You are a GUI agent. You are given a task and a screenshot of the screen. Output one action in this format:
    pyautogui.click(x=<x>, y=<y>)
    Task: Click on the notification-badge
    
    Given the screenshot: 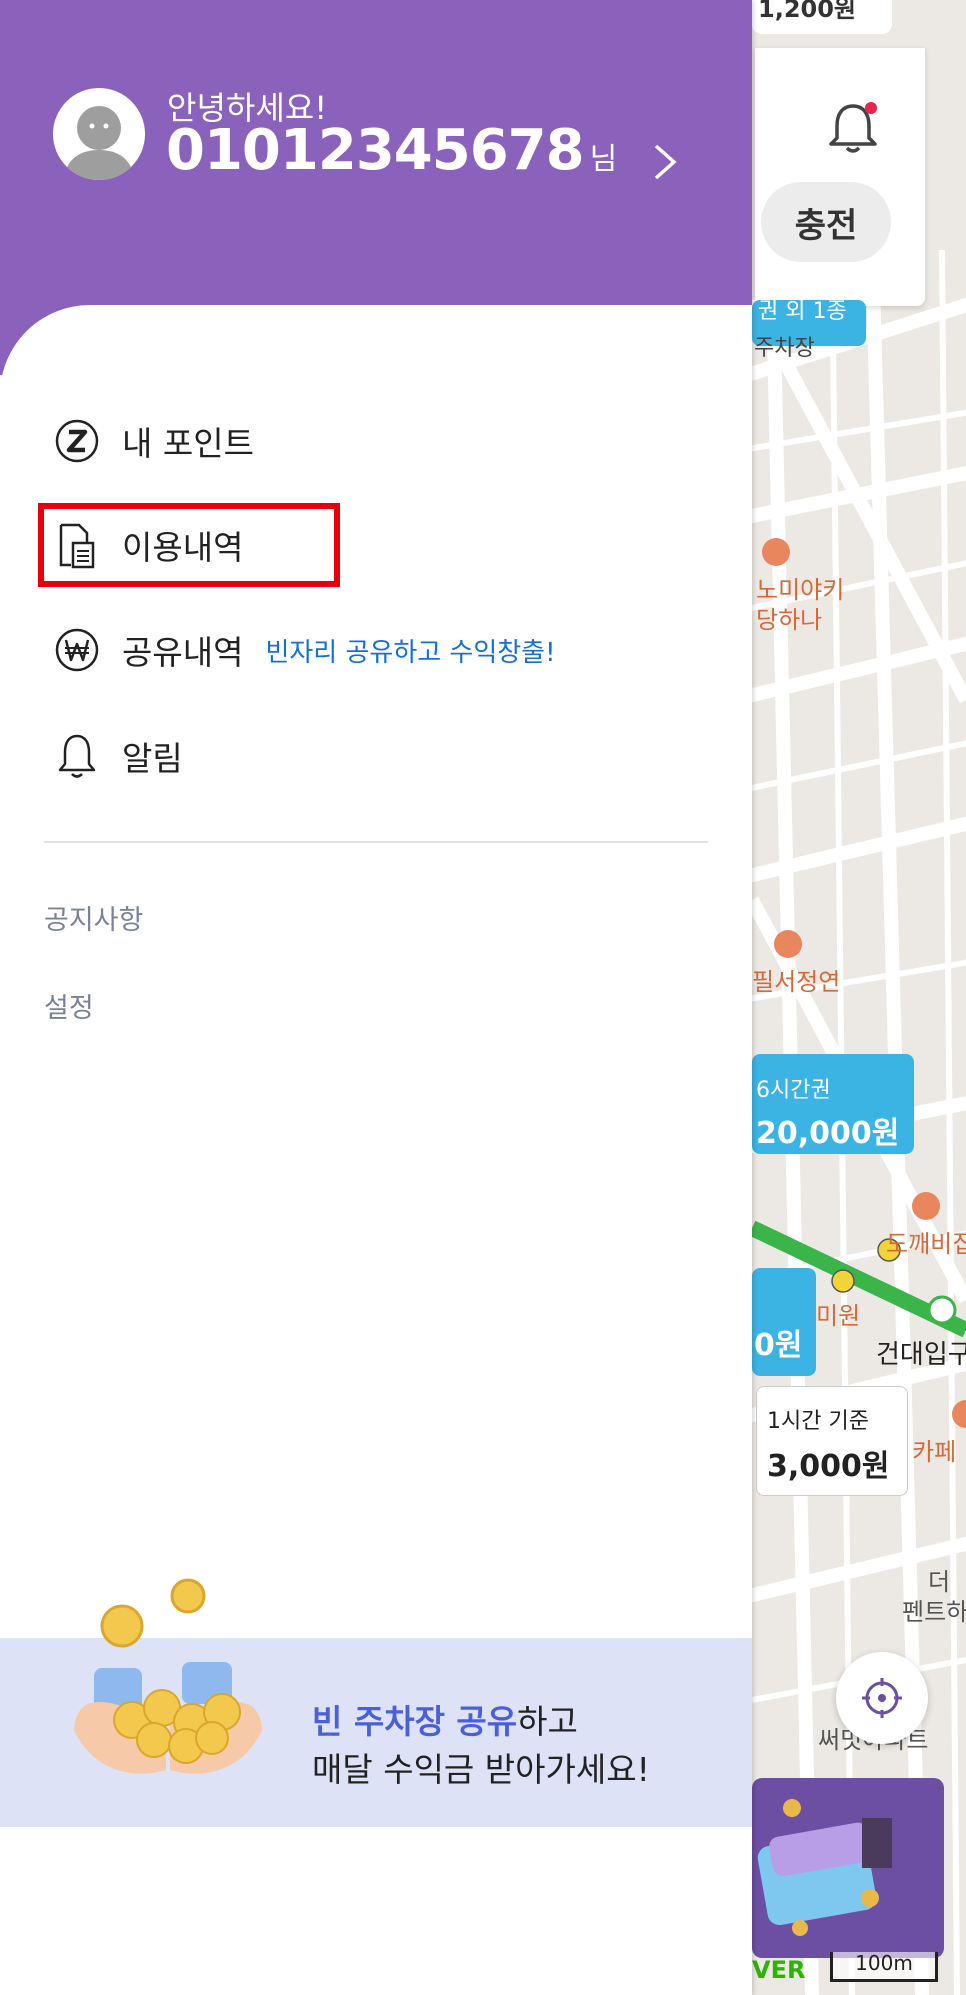 What is the action you would take?
    pyautogui.click(x=871, y=108)
    